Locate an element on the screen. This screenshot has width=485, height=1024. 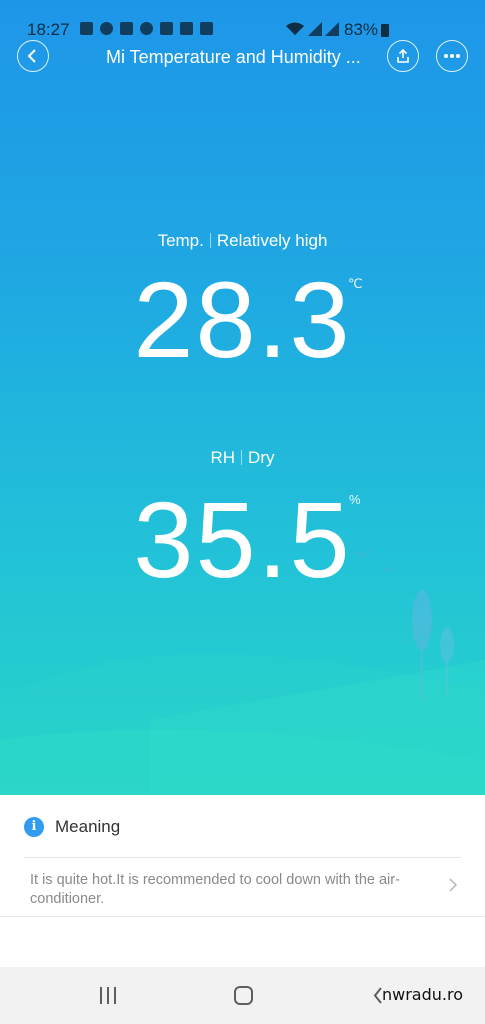
wordpress-icon is located at coordinates (146, 28).